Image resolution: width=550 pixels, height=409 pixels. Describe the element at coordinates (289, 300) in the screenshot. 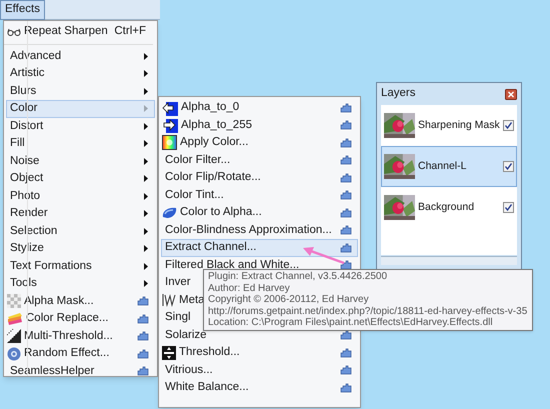

I see `tooltip-line: Copyright © 2006-20112, Ed Harvey` at that location.